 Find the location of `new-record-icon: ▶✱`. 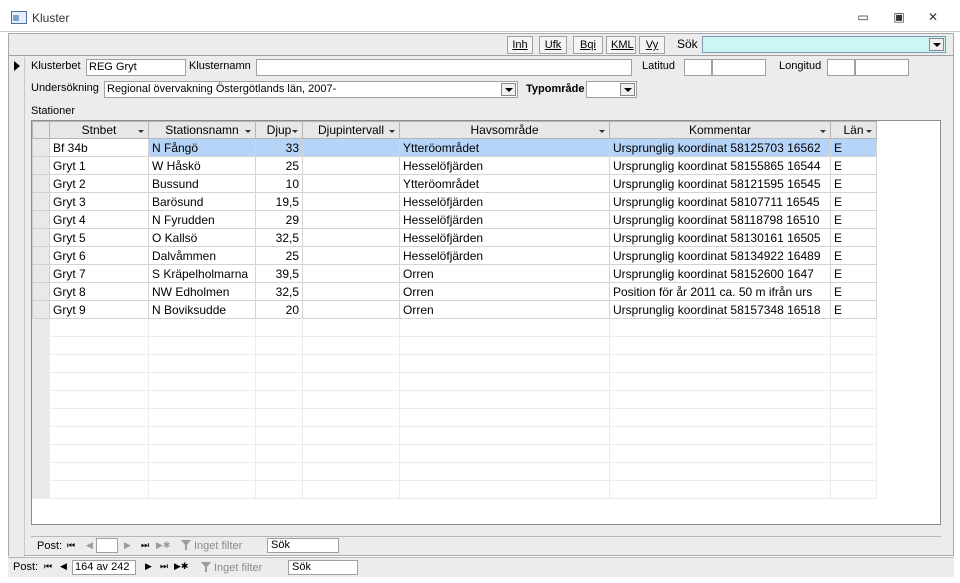

new-record-icon: ▶✱ is located at coordinates (181, 566).